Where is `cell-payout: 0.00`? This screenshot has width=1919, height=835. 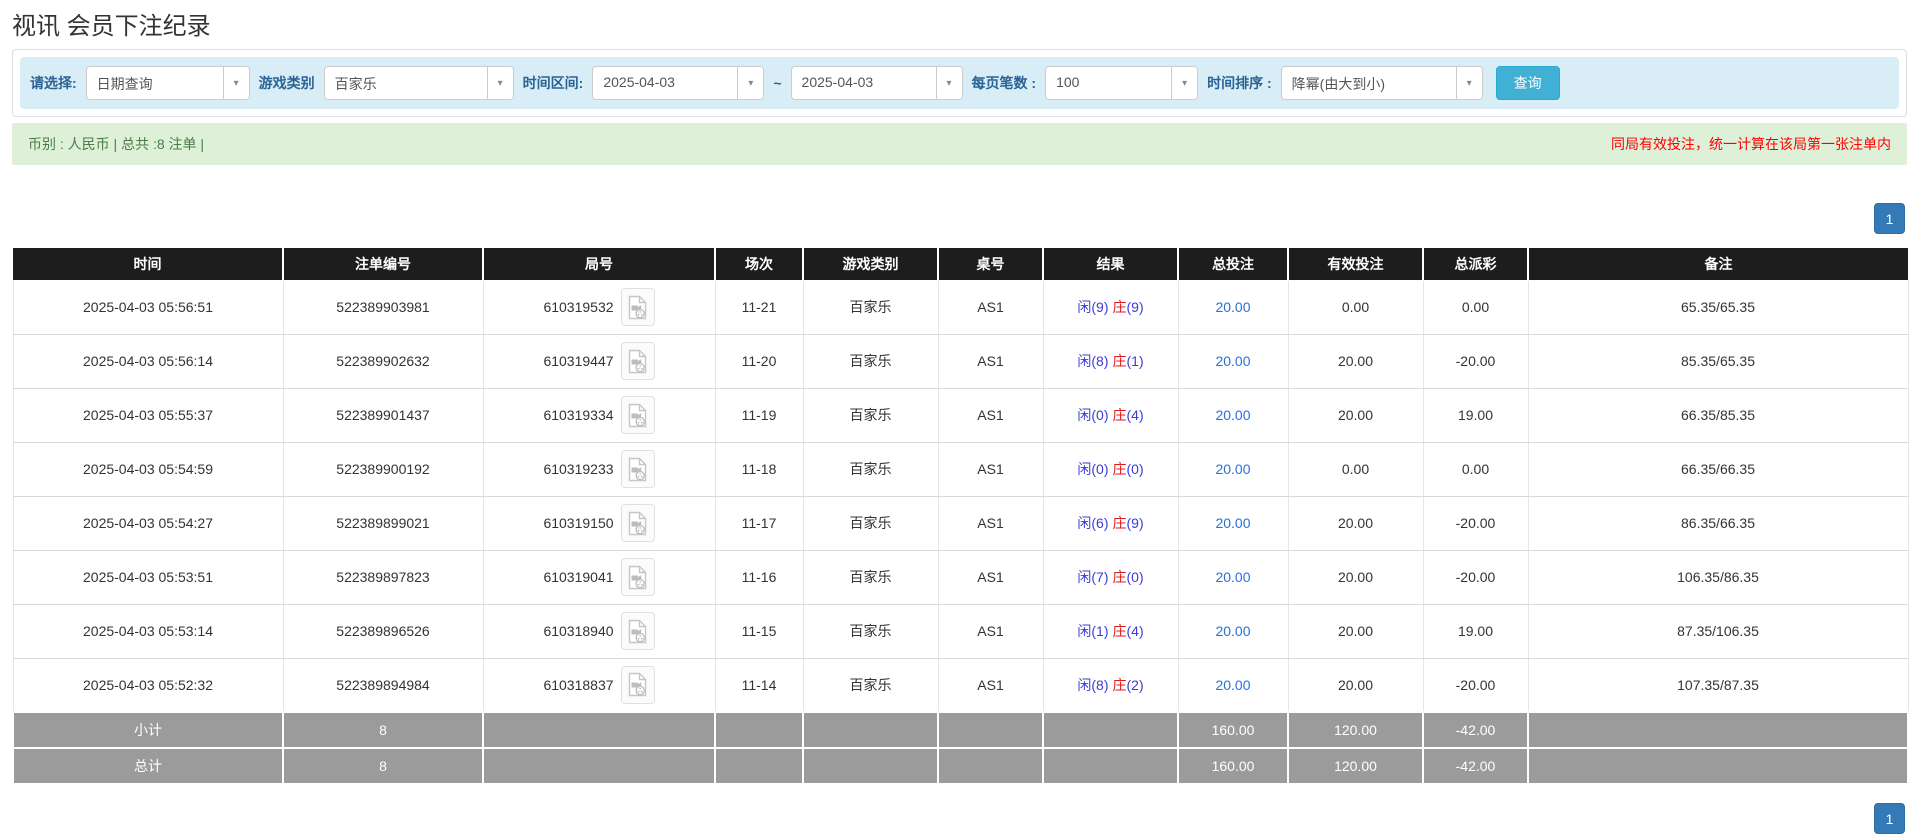 cell-payout: 0.00 is located at coordinates (1475, 469).